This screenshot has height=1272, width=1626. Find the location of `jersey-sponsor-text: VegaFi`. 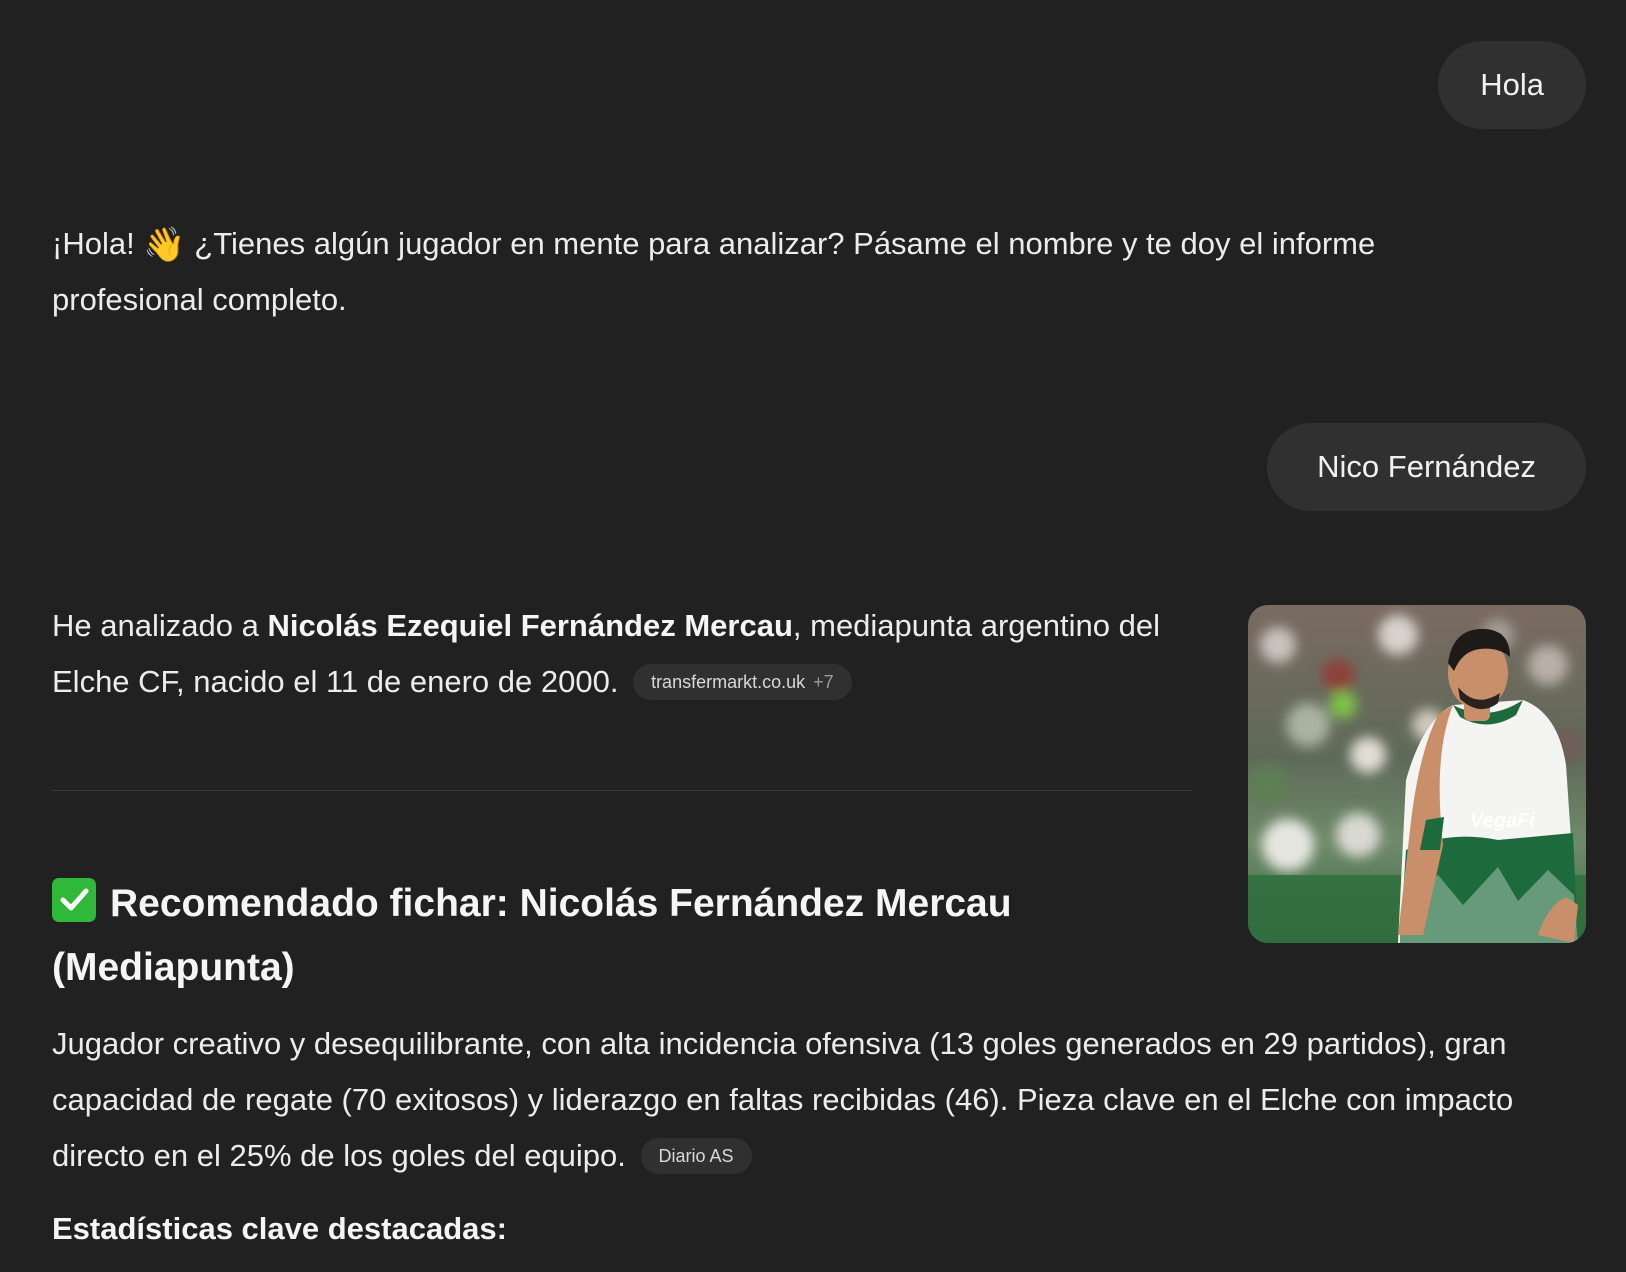

jersey-sponsor-text: VegaFi is located at coordinates (1502, 821).